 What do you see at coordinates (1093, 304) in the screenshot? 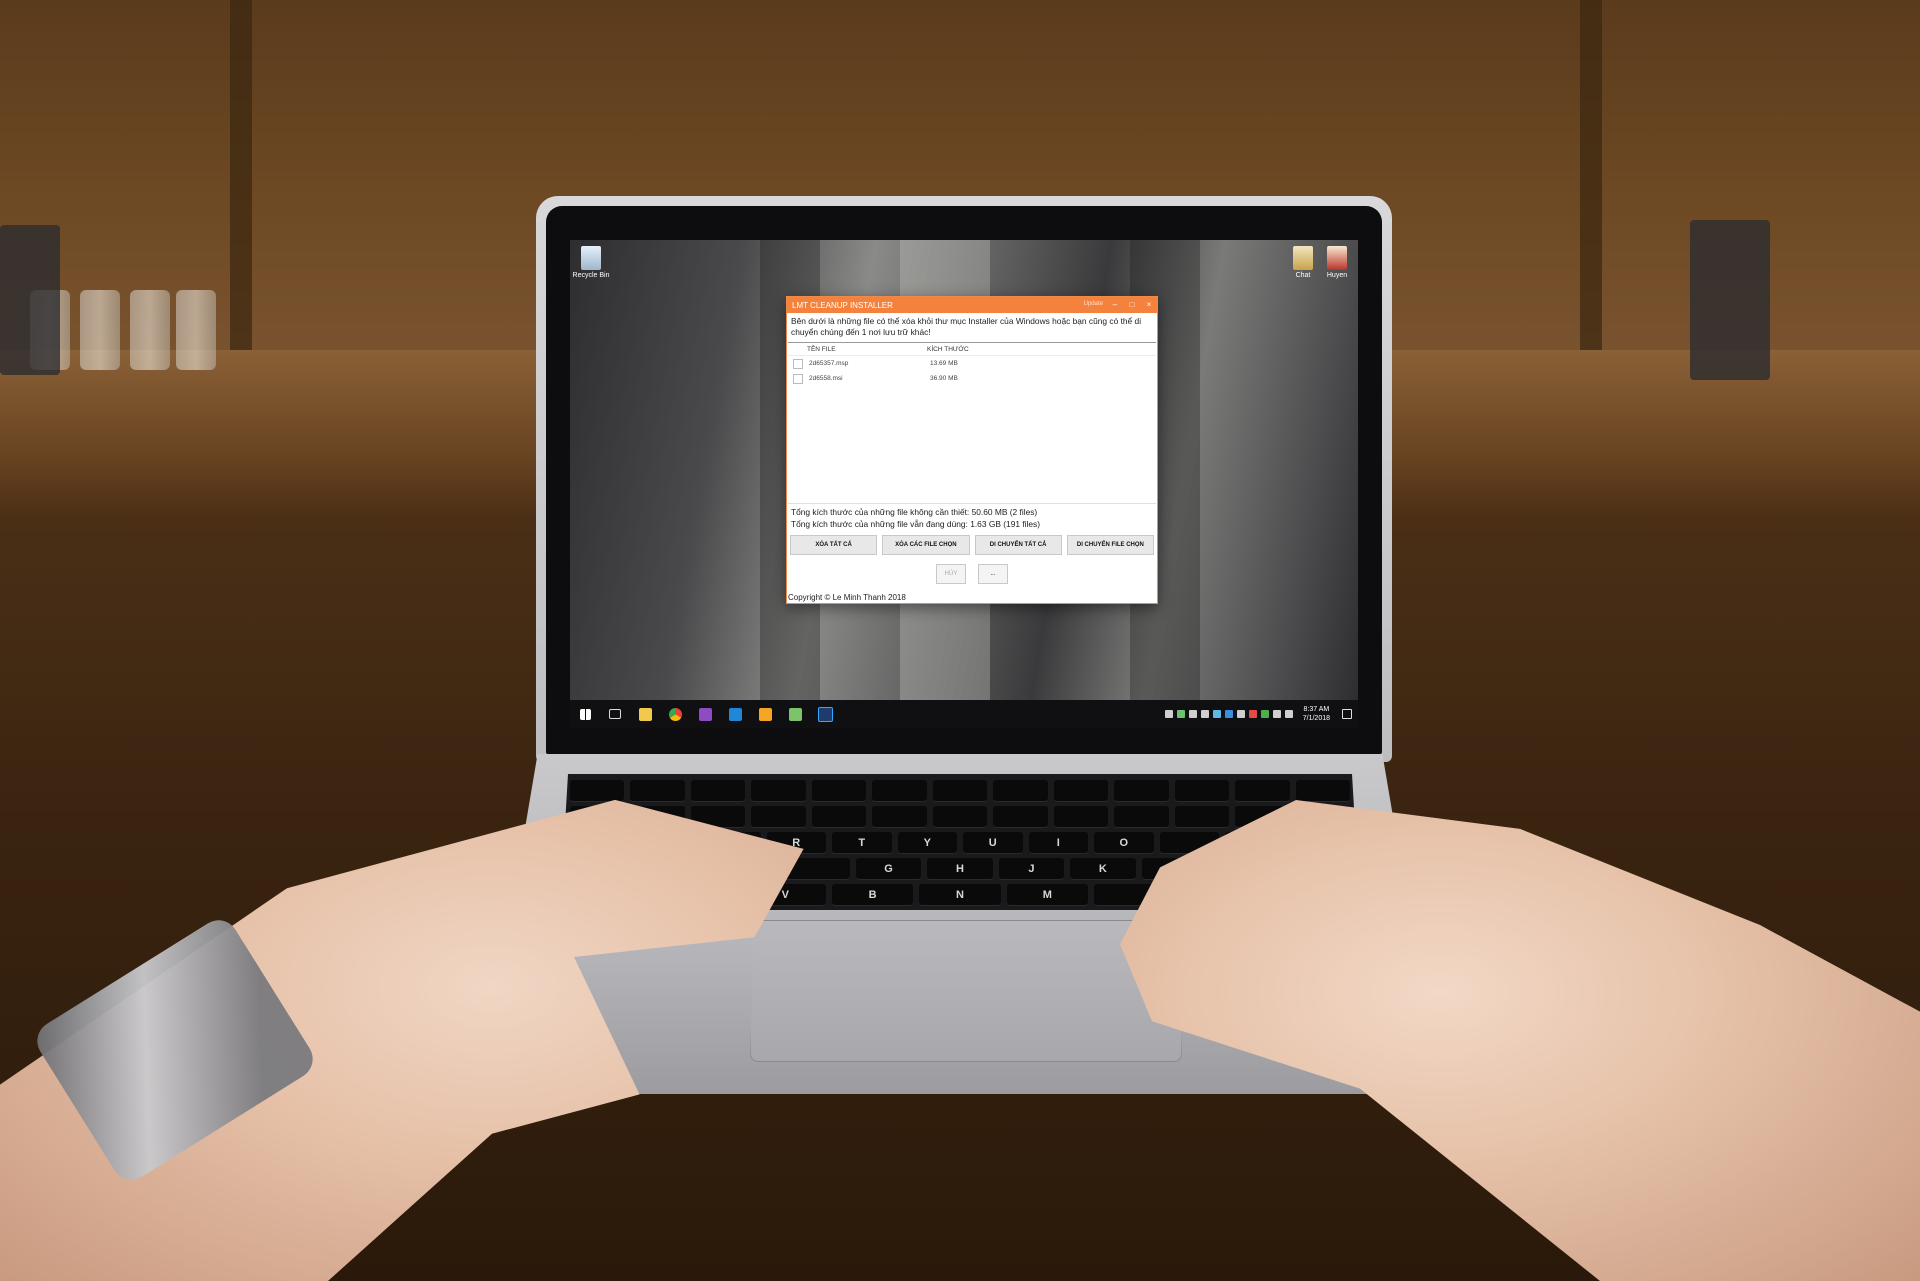
I see `update-link: Update` at bounding box center [1093, 304].